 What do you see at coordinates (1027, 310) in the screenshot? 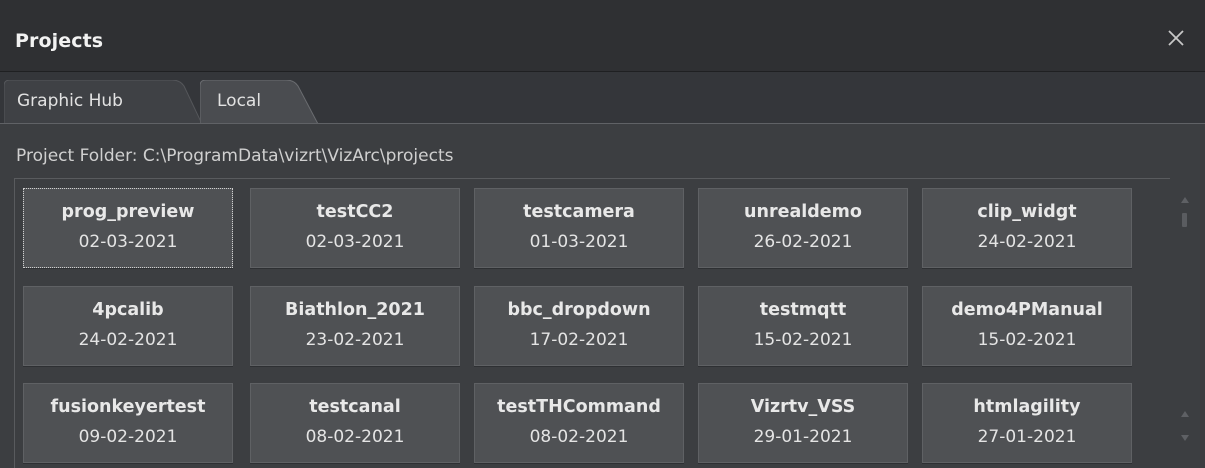
I see `project-name: demo4PManual` at bounding box center [1027, 310].